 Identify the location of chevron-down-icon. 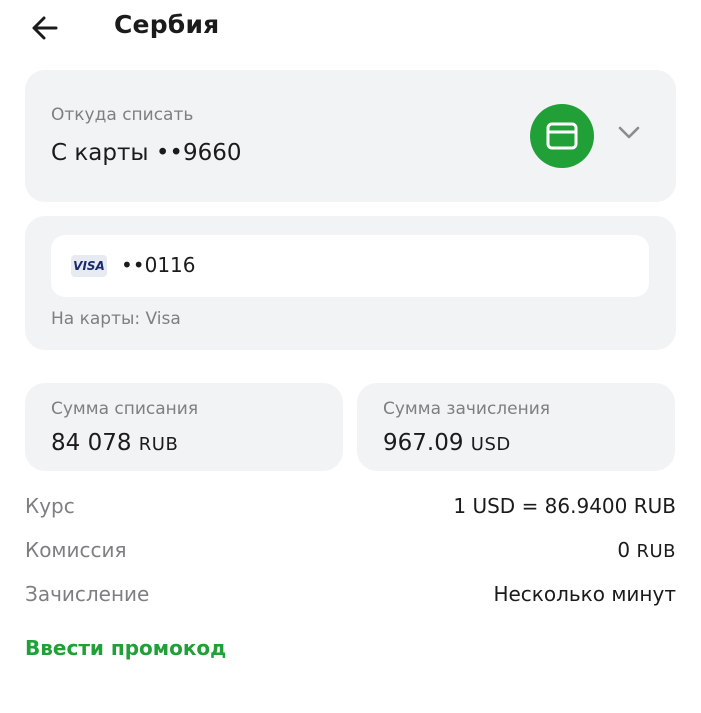
(629, 134).